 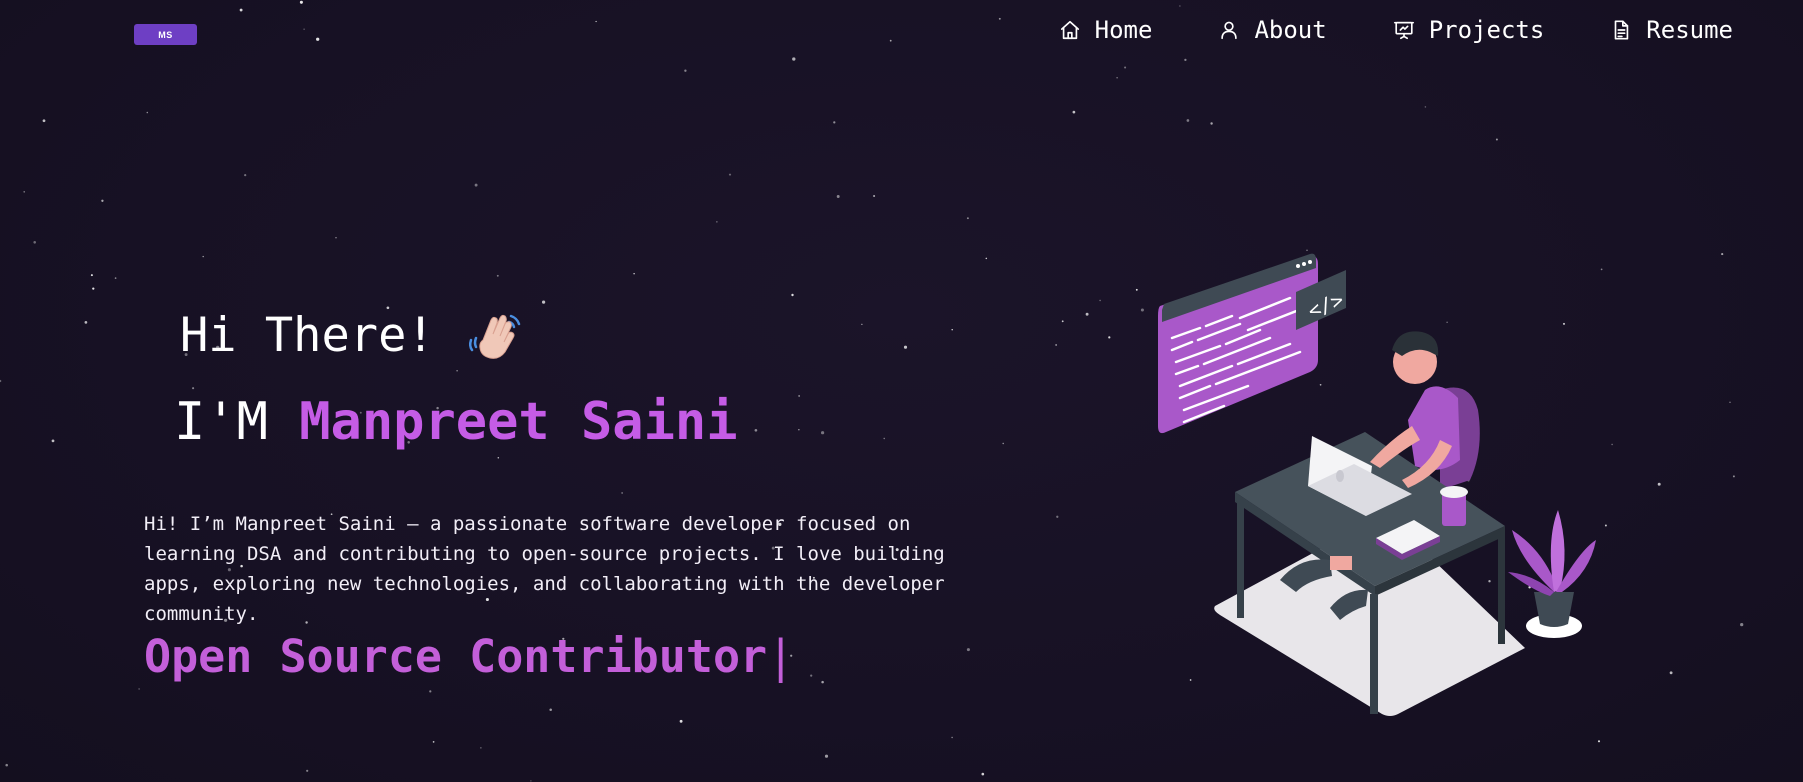 What do you see at coordinates (1069, 30) in the screenshot?
I see `home-icon` at bounding box center [1069, 30].